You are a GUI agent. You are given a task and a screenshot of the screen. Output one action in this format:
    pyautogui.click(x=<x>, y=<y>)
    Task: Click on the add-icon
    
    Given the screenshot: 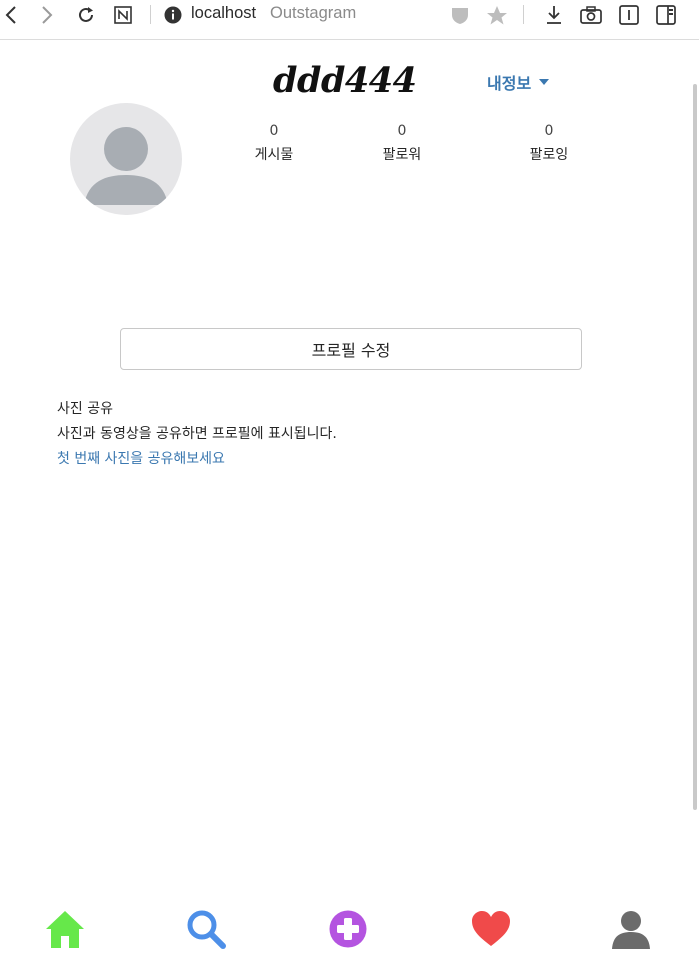 What is the action you would take?
    pyautogui.click(x=348, y=929)
    